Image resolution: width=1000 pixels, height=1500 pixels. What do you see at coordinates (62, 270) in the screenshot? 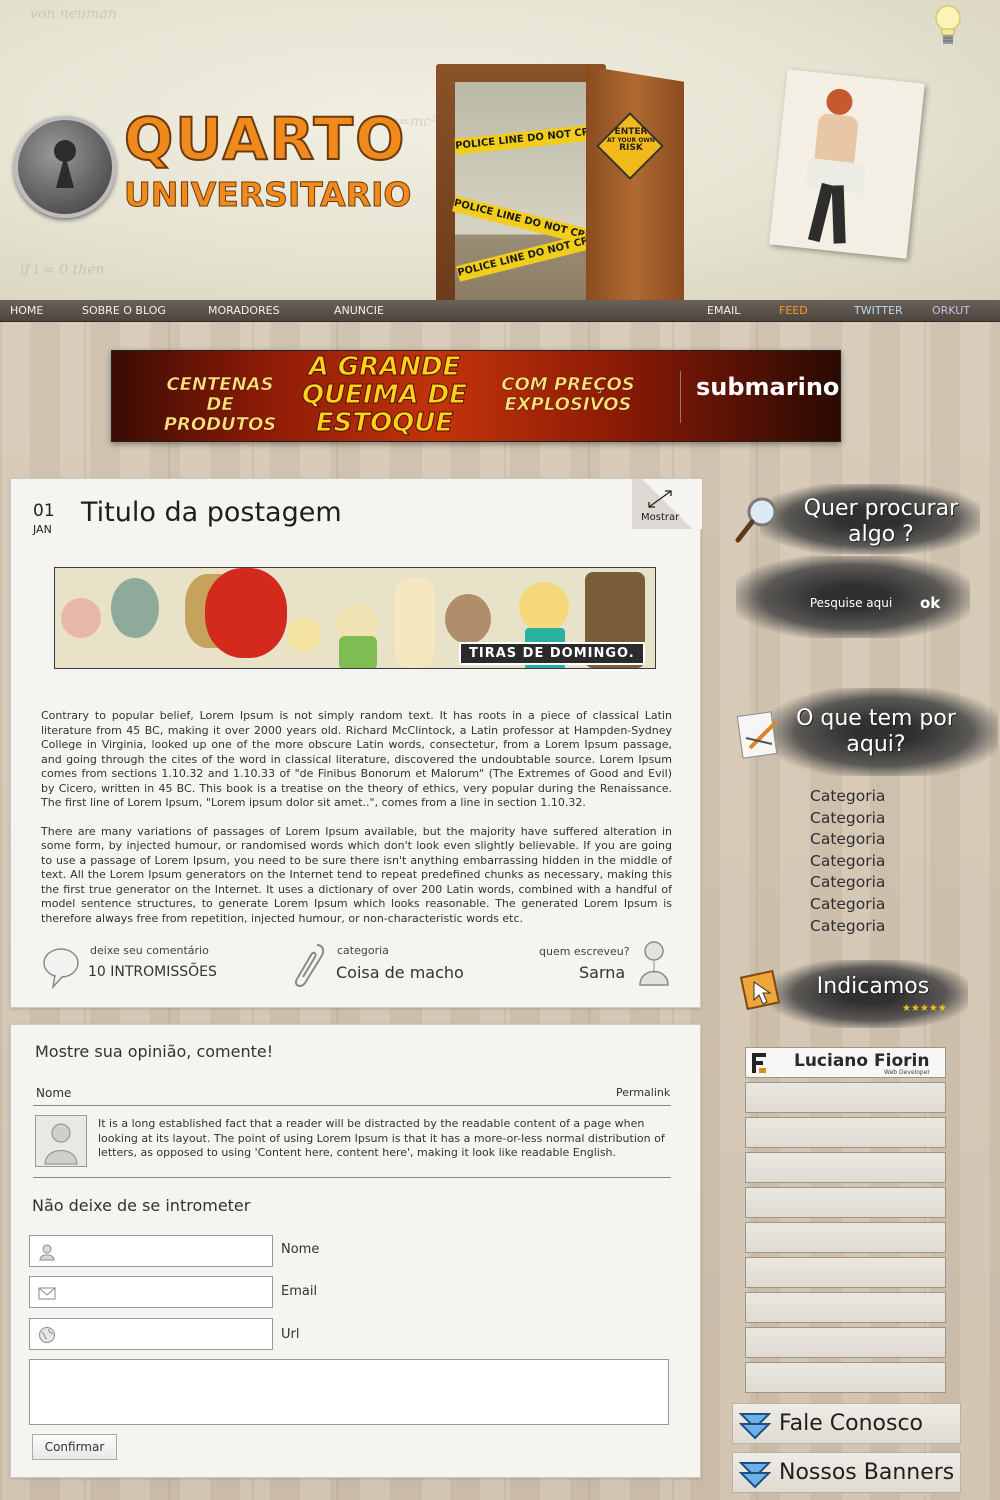
I see `scribble-text: if i = 0 then` at bounding box center [62, 270].